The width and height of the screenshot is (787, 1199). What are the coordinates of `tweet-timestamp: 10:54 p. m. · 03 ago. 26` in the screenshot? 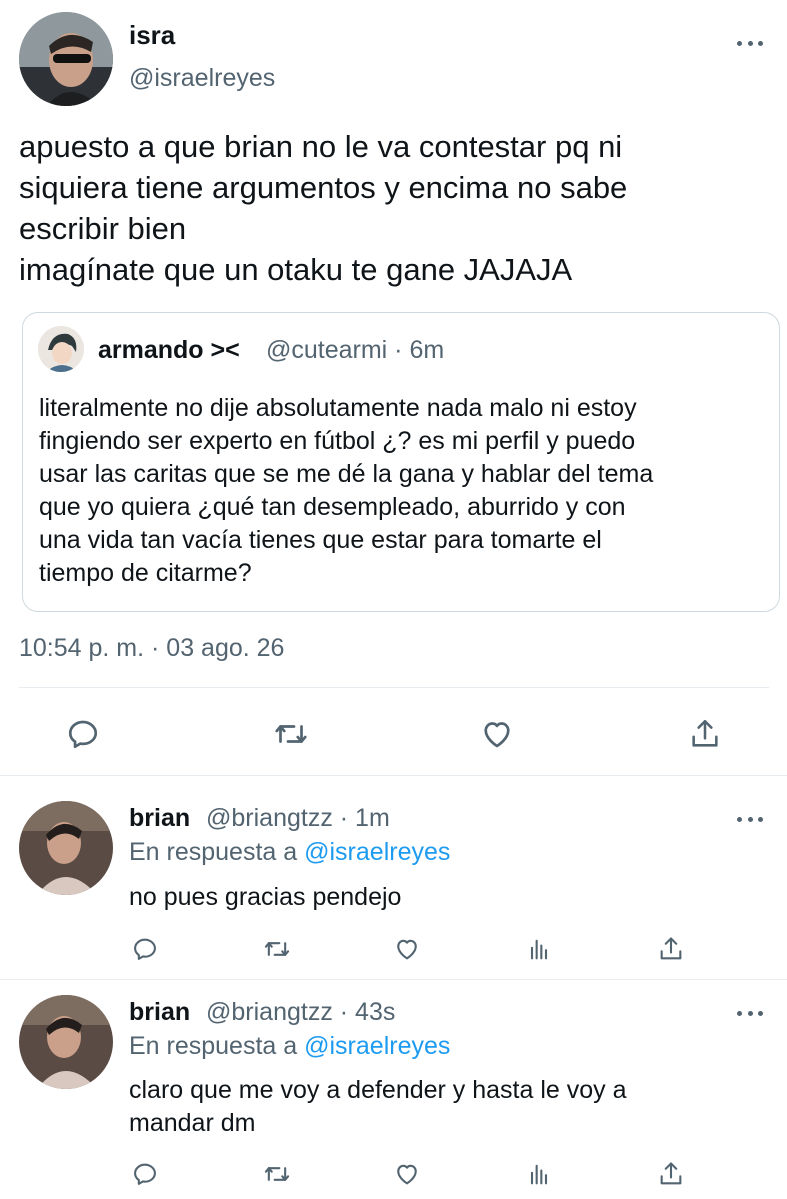 It's located at (151, 648).